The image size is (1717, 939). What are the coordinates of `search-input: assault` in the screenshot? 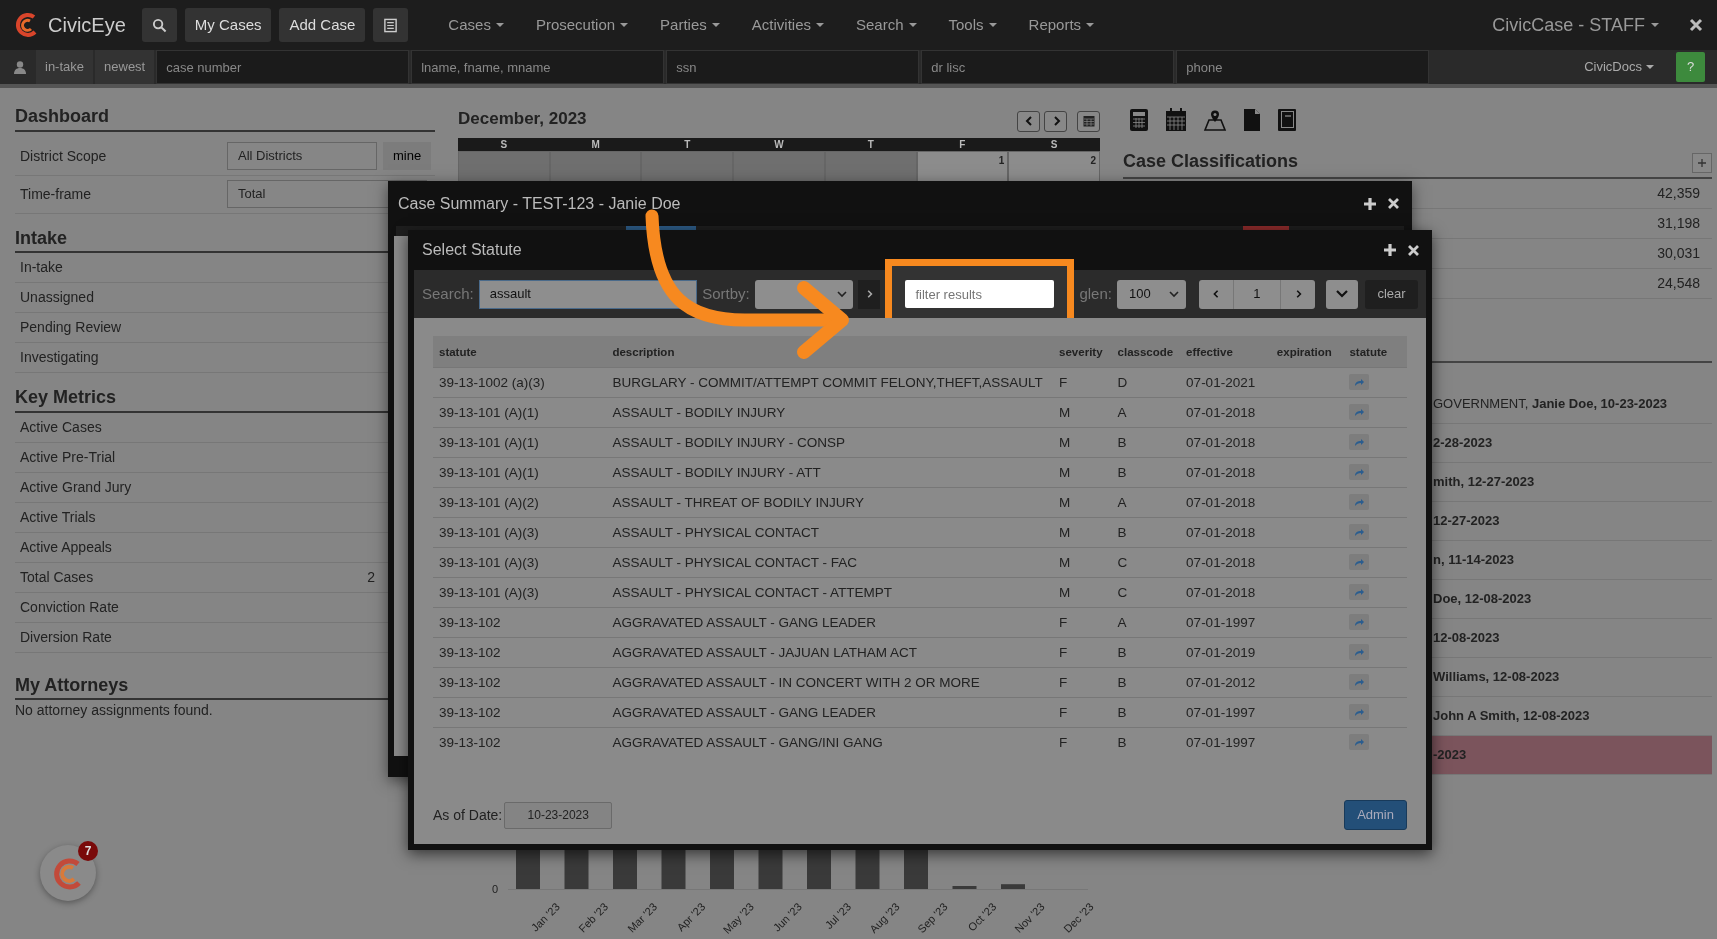 It's located at (588, 294).